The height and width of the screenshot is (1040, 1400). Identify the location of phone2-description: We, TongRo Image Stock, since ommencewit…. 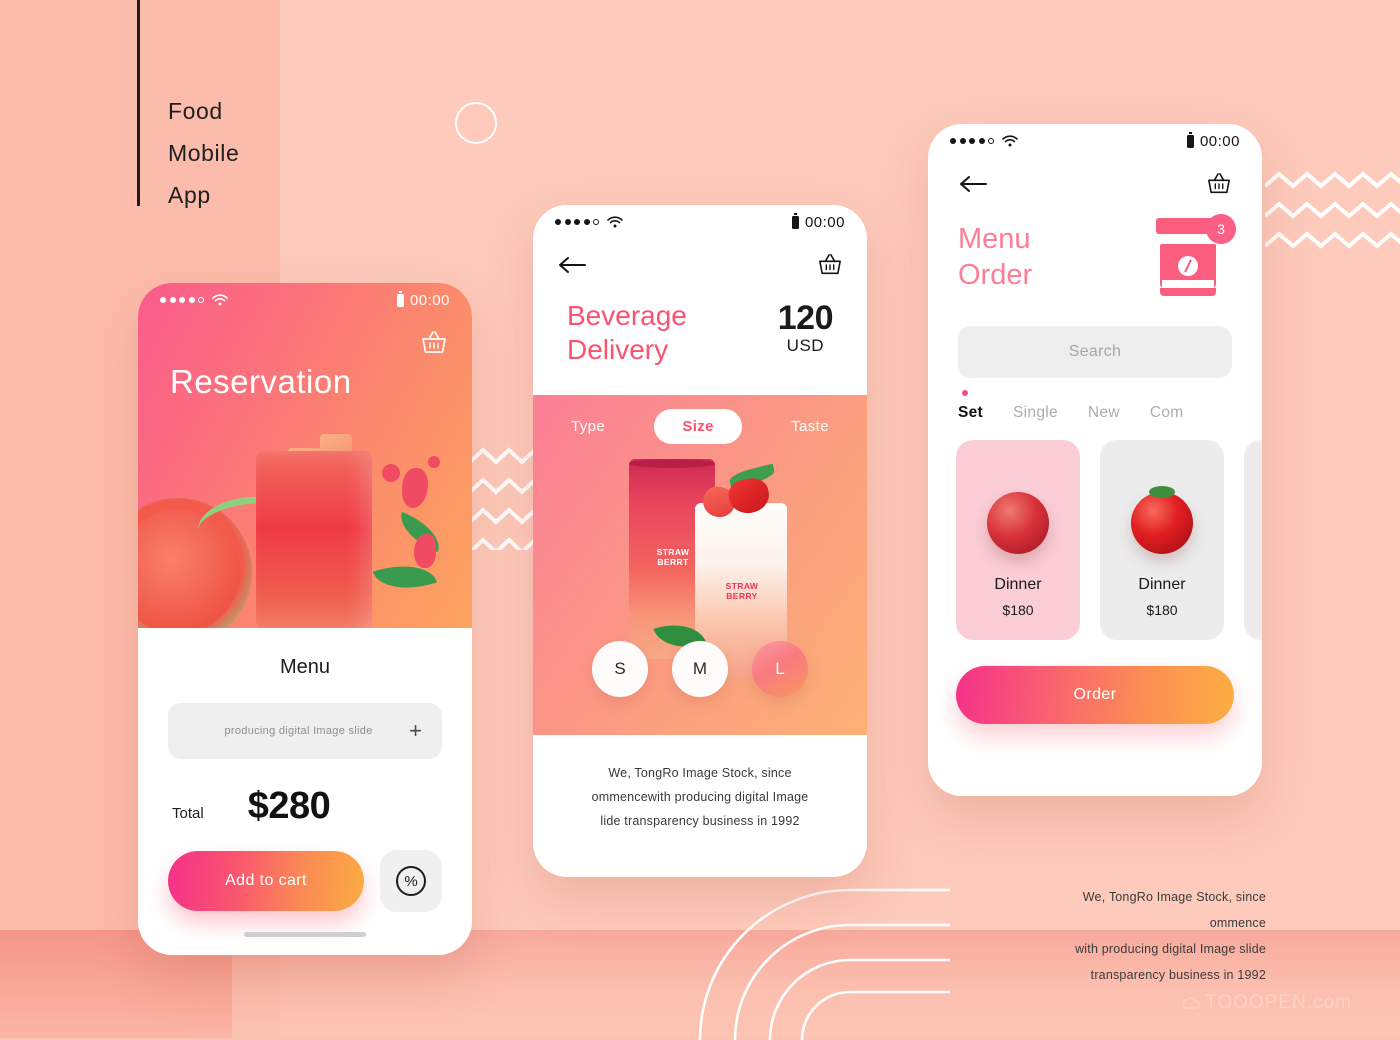
(700, 784).